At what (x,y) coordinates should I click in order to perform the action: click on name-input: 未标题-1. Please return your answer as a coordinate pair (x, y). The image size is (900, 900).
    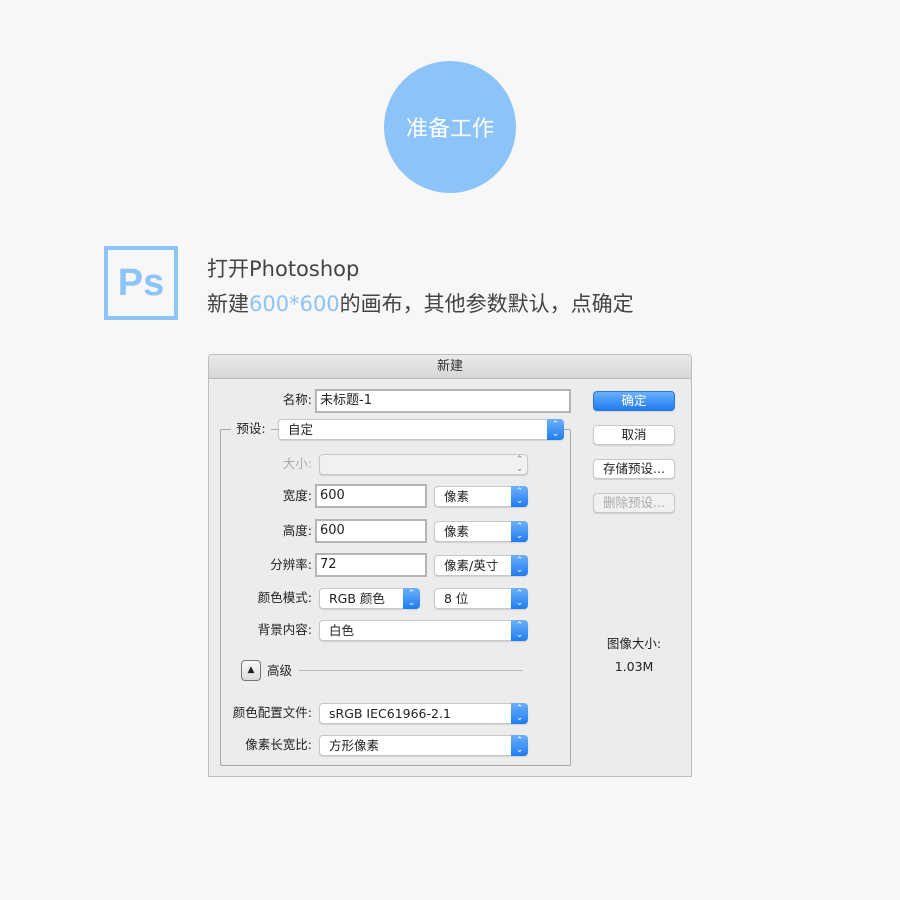
    Looking at the image, I should click on (443, 401).